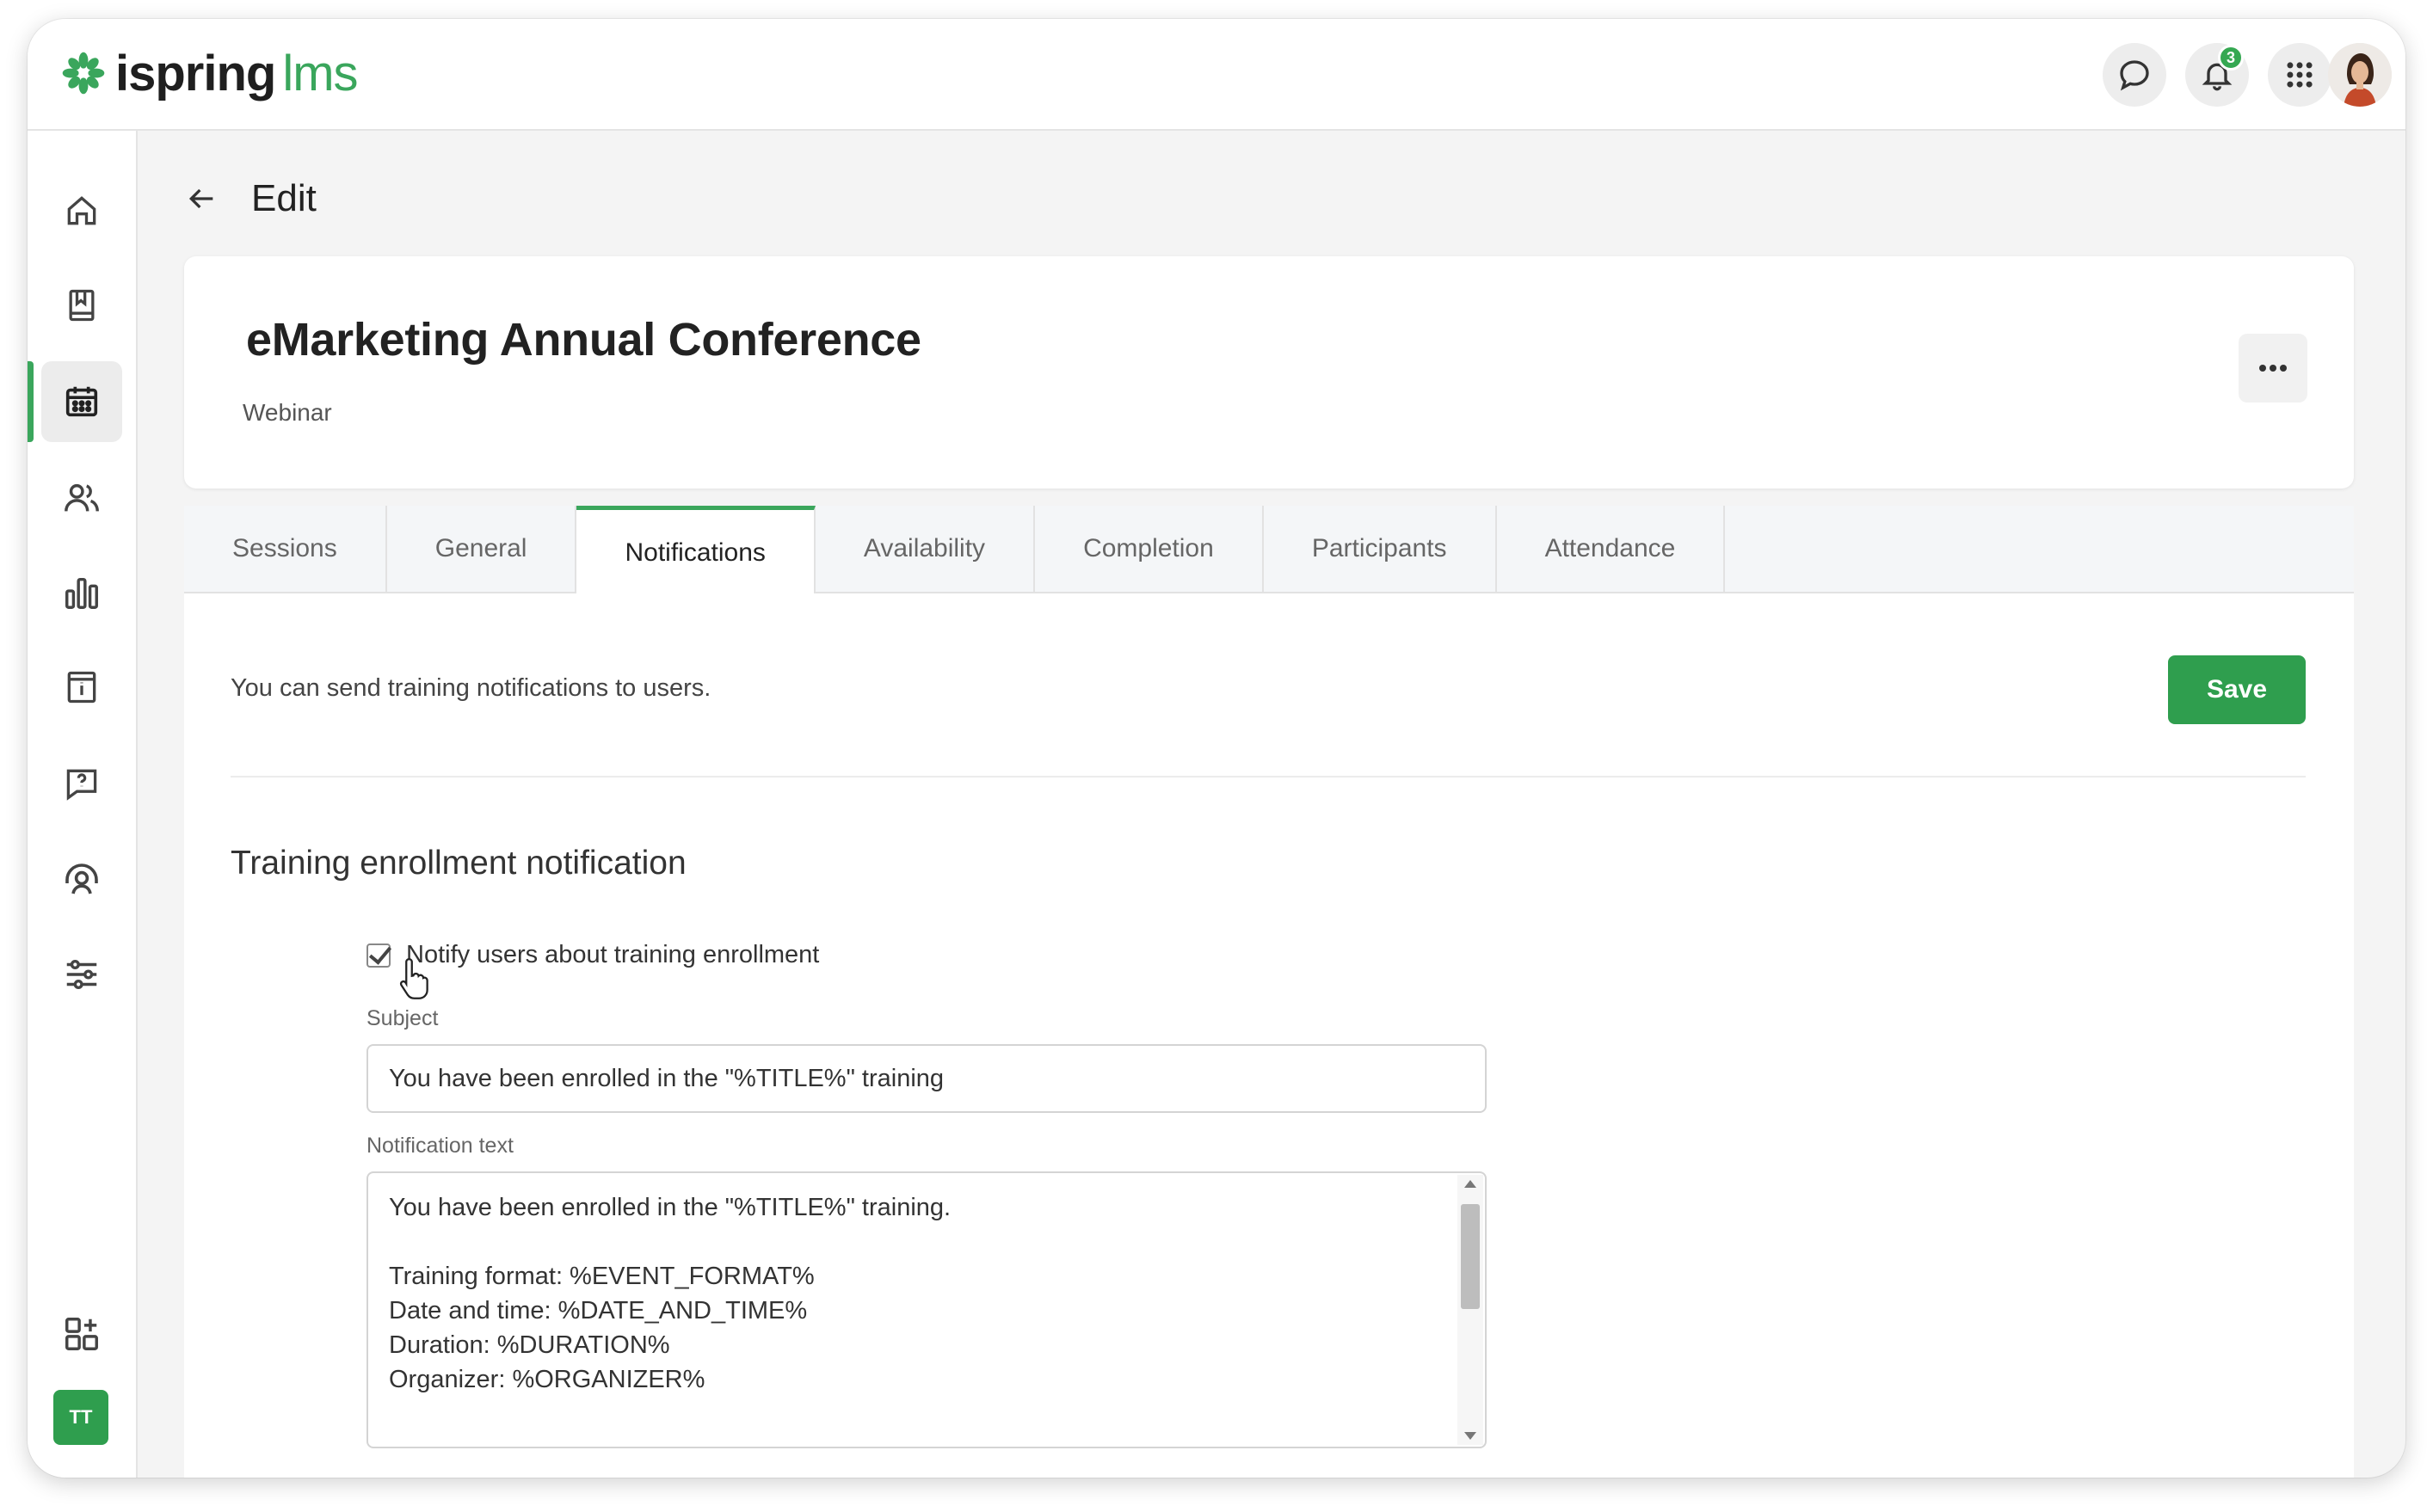 The width and height of the screenshot is (2433, 1512). What do you see at coordinates (925, 549) in the screenshot?
I see `tab-availability: Availability` at bounding box center [925, 549].